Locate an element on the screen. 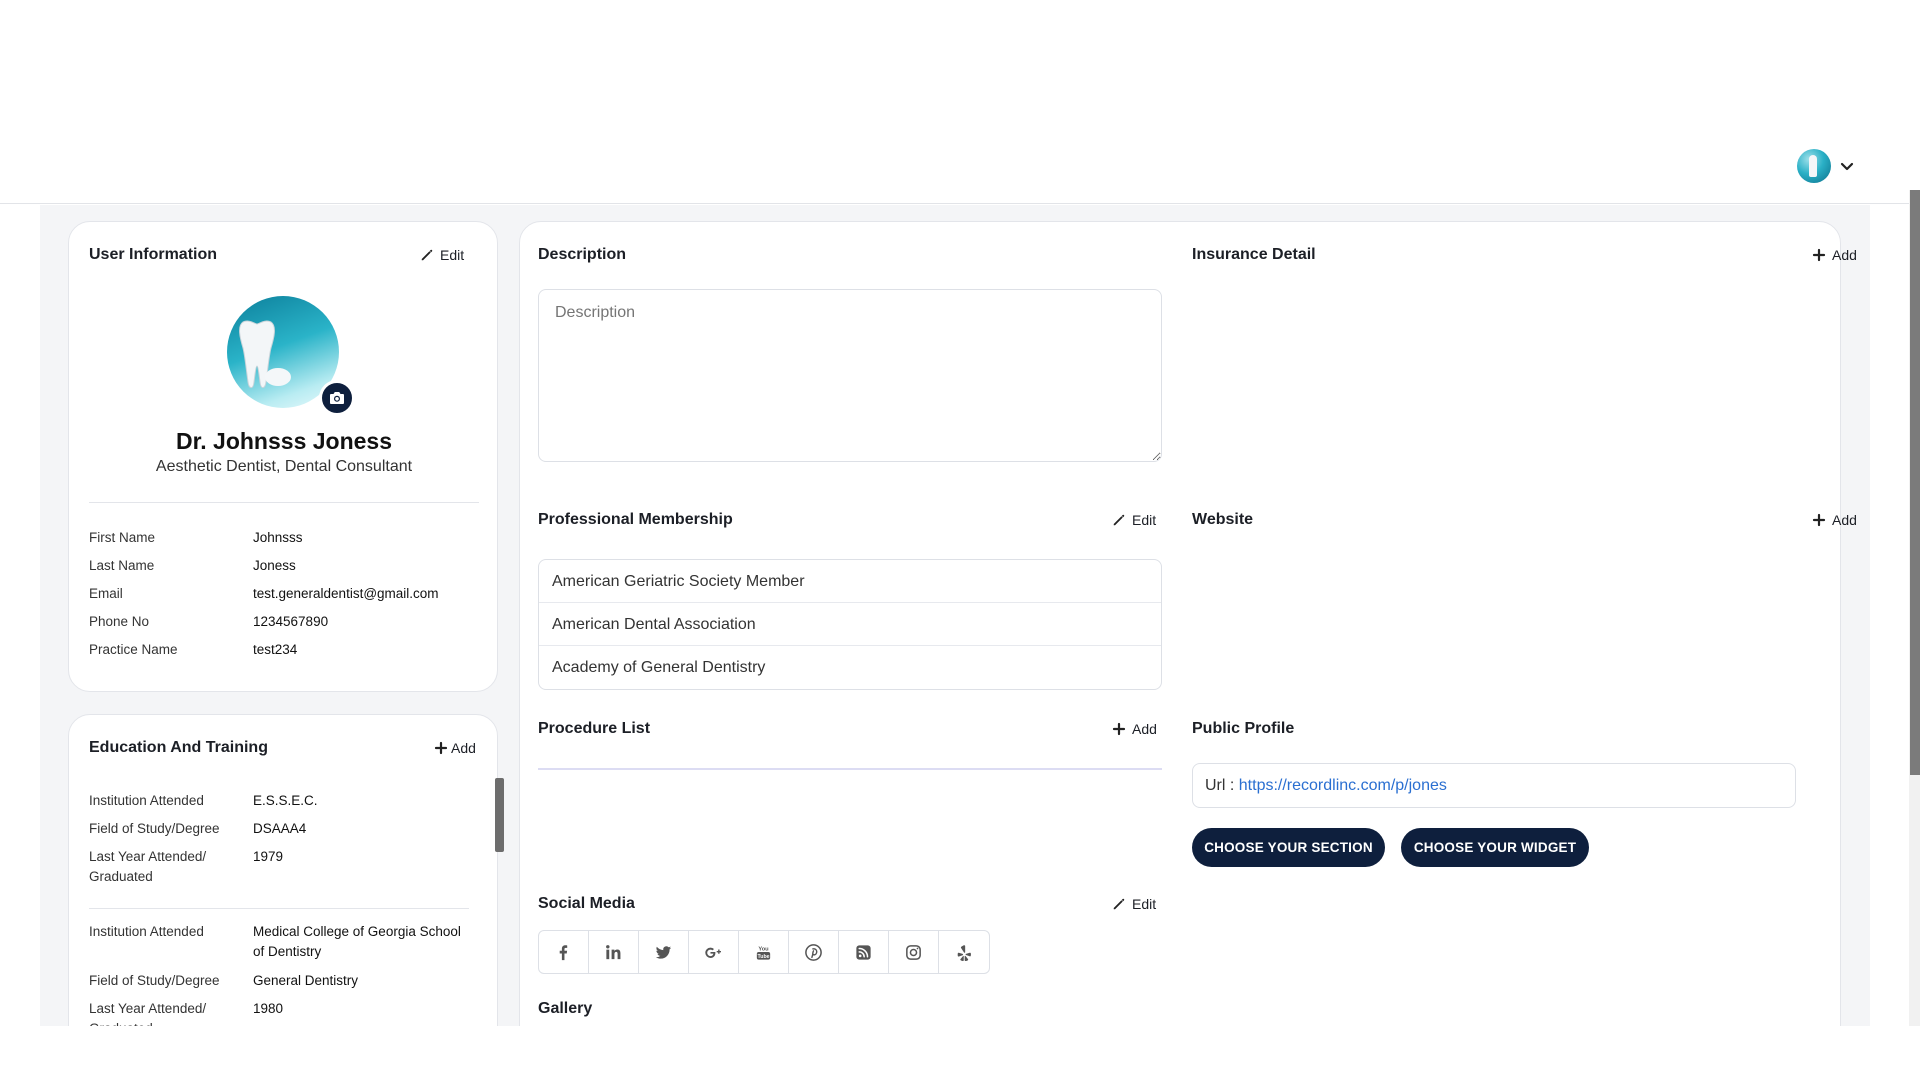 The width and height of the screenshot is (1920, 1080). membership-title: Professional Membership is located at coordinates (635, 519).